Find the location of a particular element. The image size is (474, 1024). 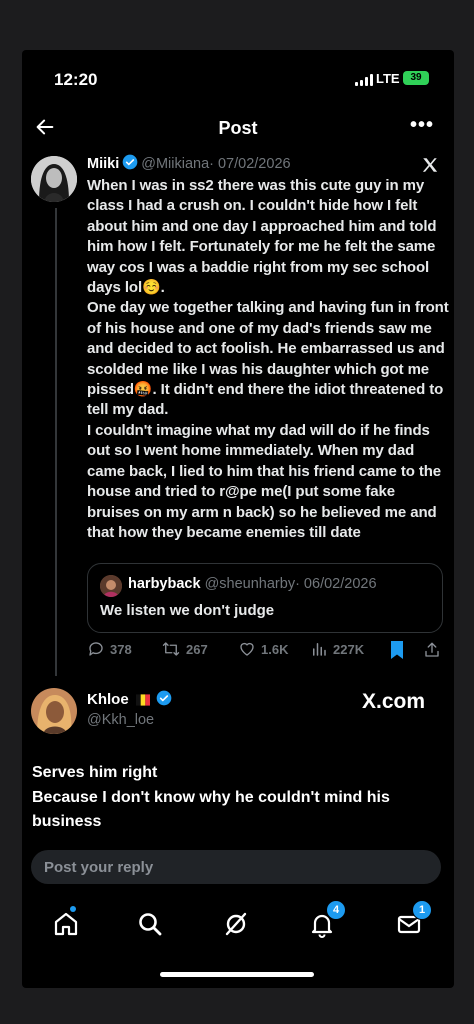

belgium-flag-icon is located at coordinates (142, 700).